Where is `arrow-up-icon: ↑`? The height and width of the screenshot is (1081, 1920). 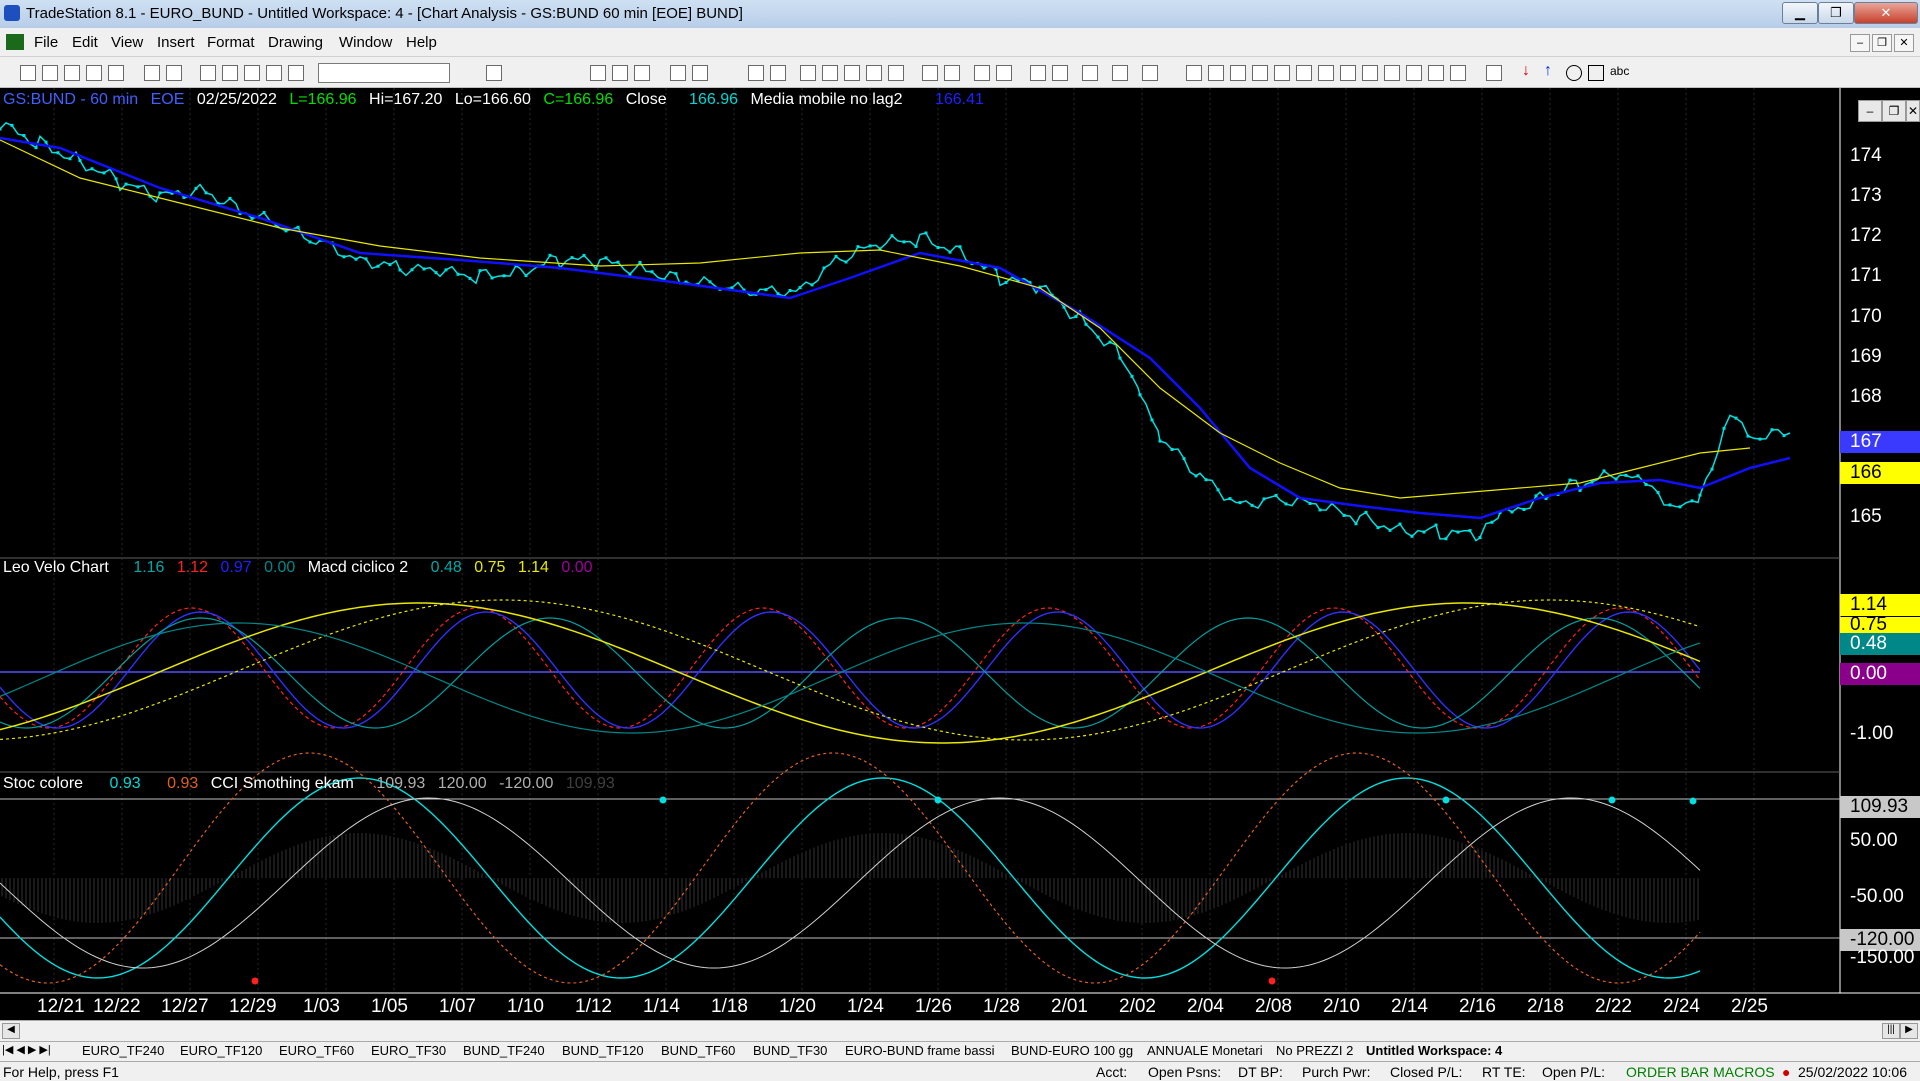
arrow-up-icon: ↑ is located at coordinates (1548, 71).